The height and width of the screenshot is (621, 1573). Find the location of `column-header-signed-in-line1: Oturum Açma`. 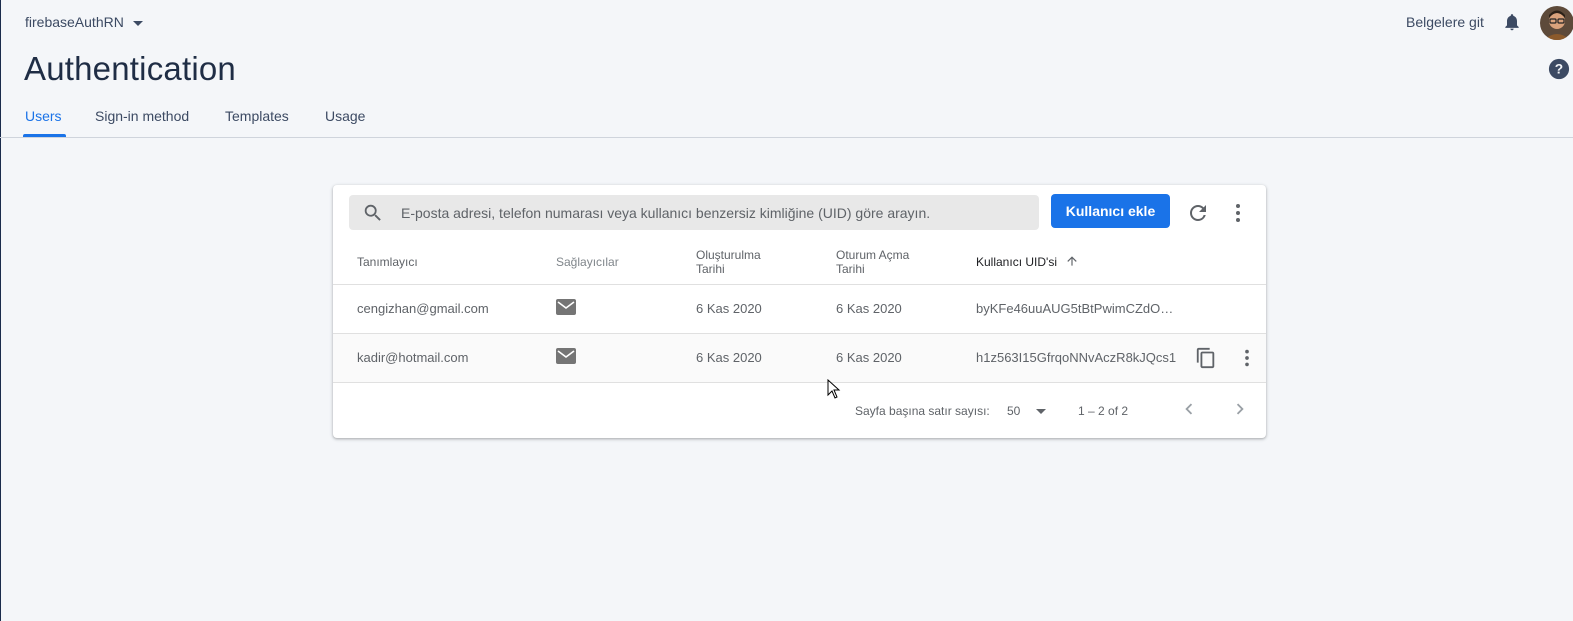

column-header-signed-in-line1: Oturum Açma is located at coordinates (873, 255).